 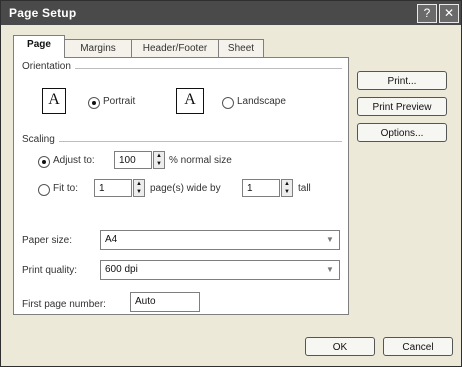 What do you see at coordinates (94, 103) in the screenshot?
I see `portrait-radio` at bounding box center [94, 103].